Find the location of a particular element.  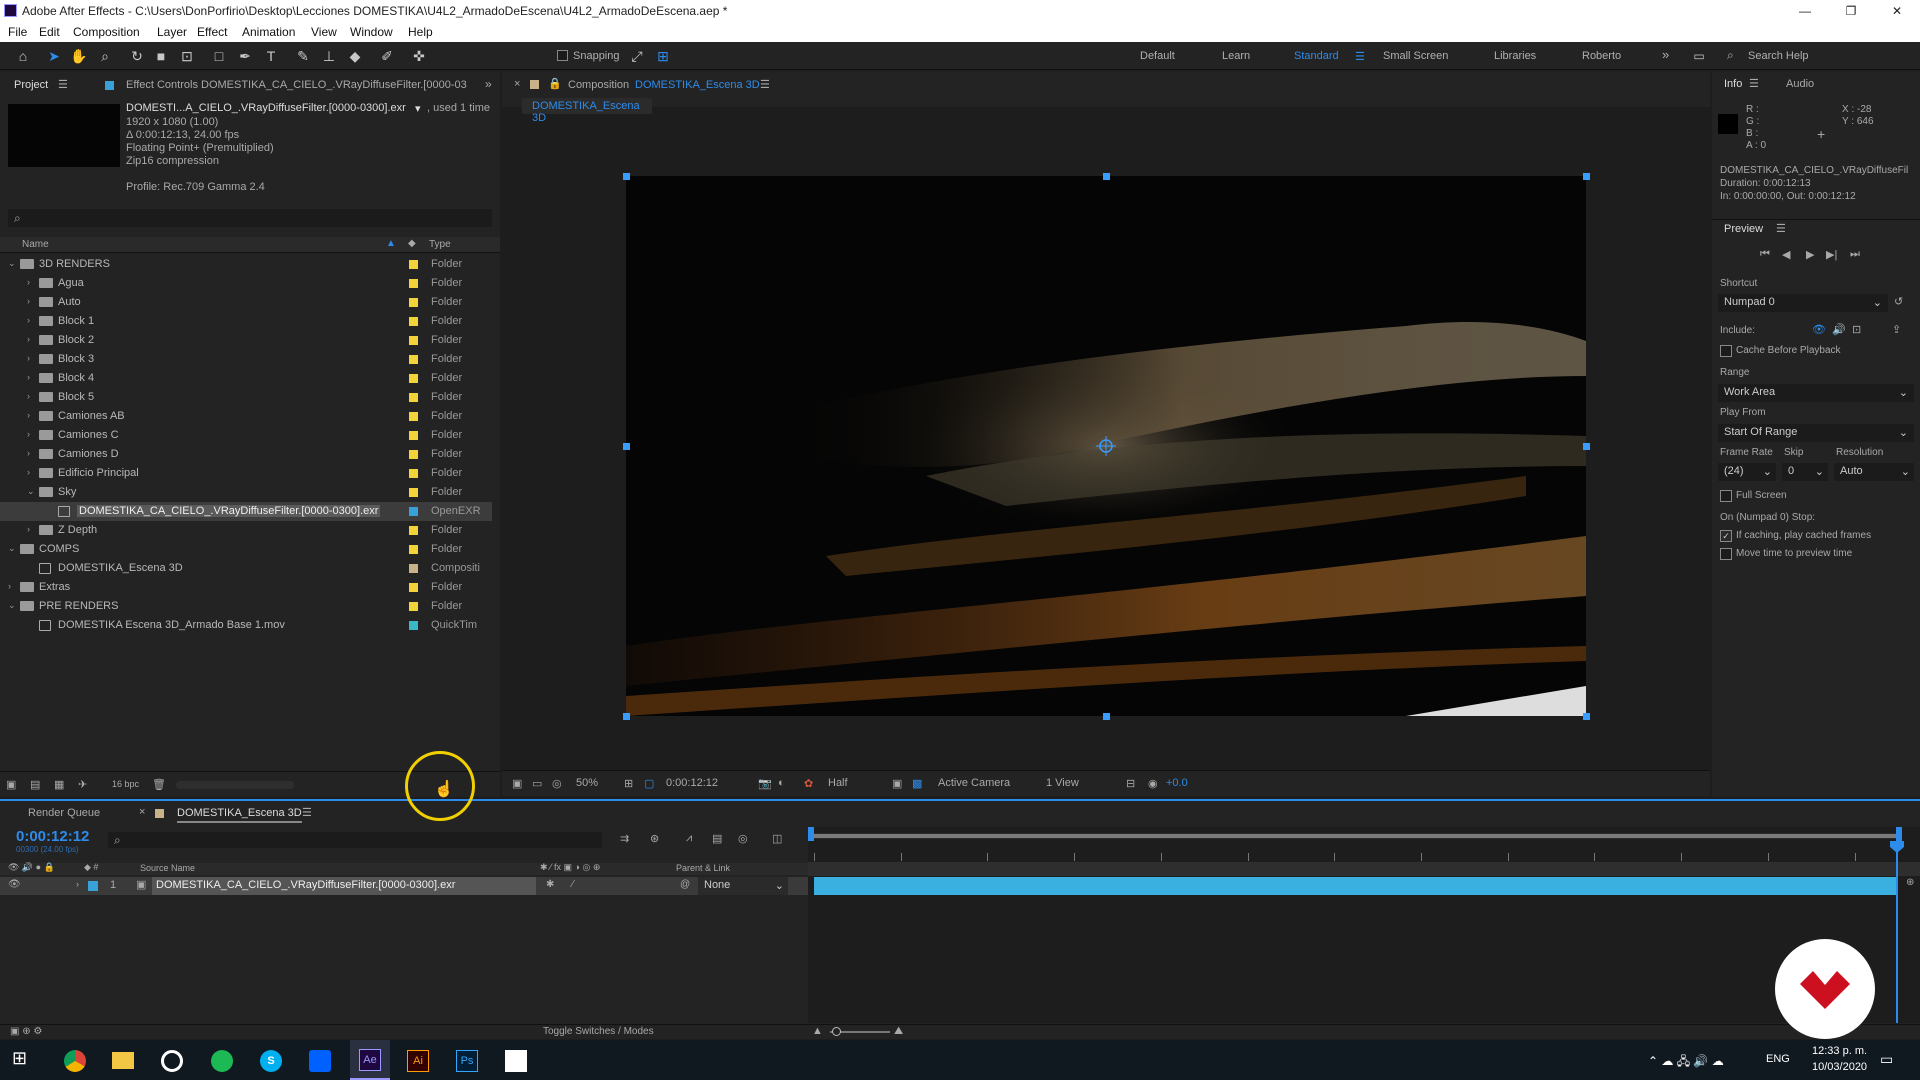

collapse-switch-icon: ✱ is located at coordinates (550, 884).